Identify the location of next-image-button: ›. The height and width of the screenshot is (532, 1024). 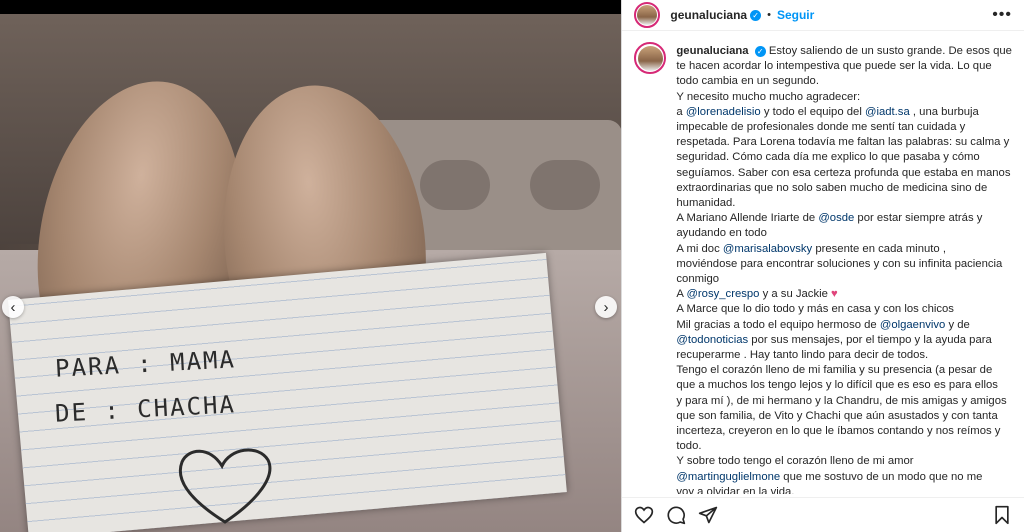
(606, 307).